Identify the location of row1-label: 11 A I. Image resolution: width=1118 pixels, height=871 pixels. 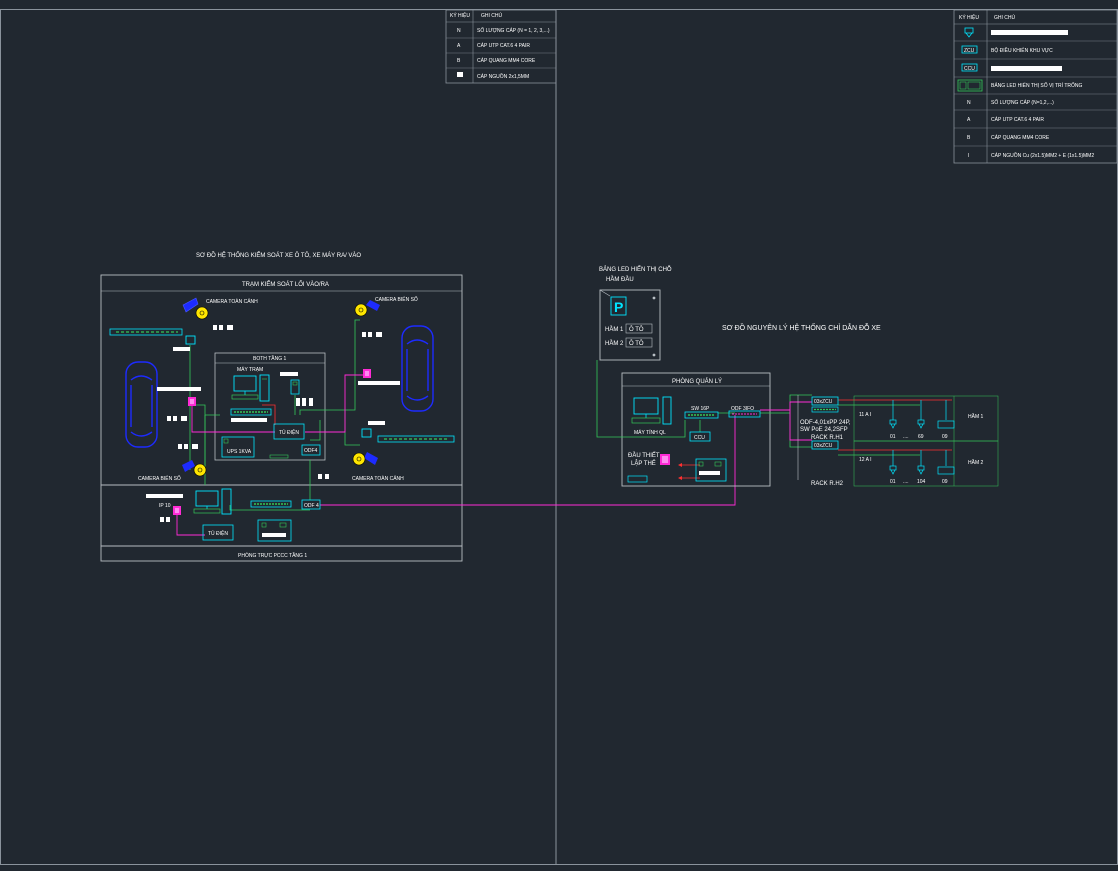
(865, 415).